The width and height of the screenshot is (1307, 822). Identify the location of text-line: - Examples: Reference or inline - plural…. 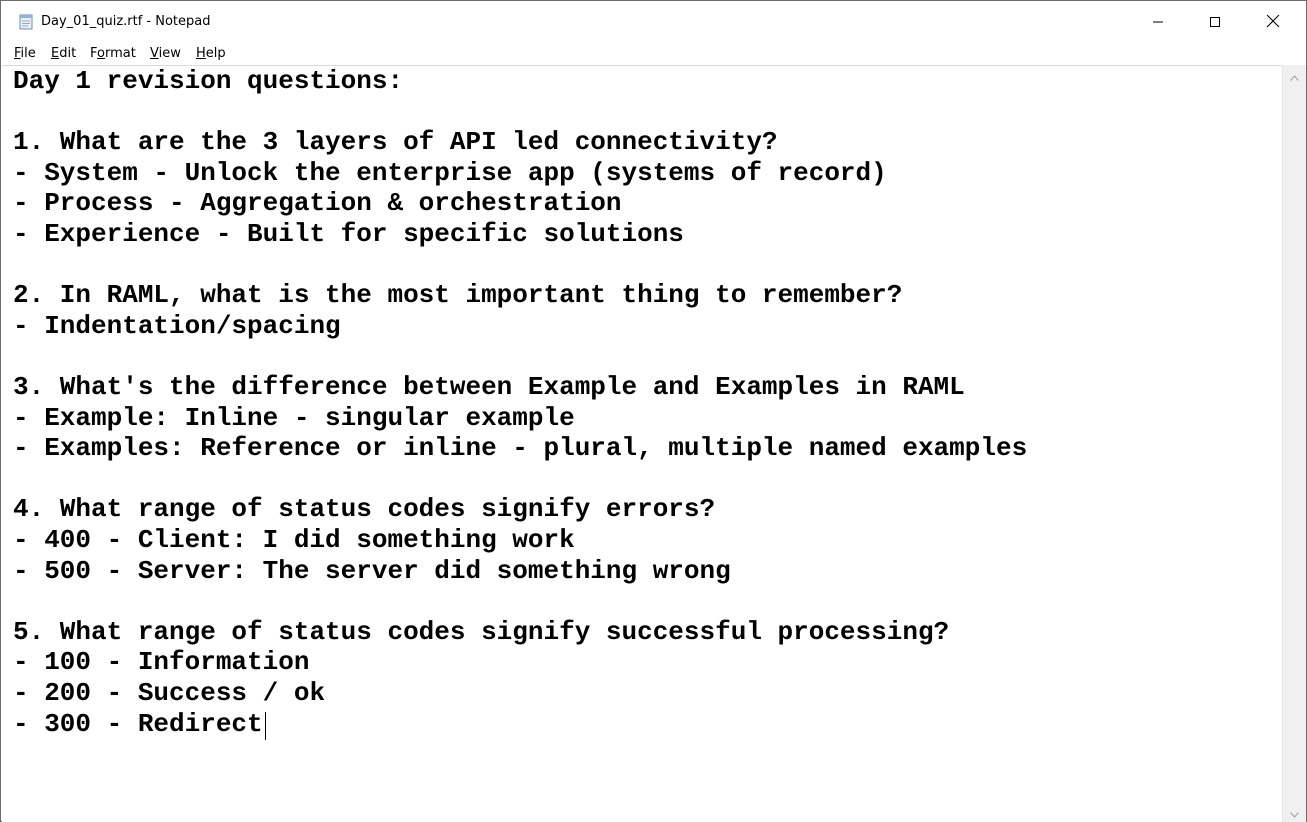
(520, 448).